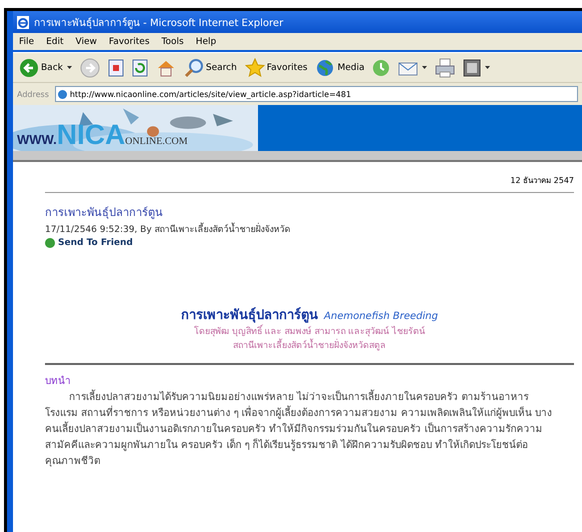  I want to click on globe-icon, so click(325, 68).